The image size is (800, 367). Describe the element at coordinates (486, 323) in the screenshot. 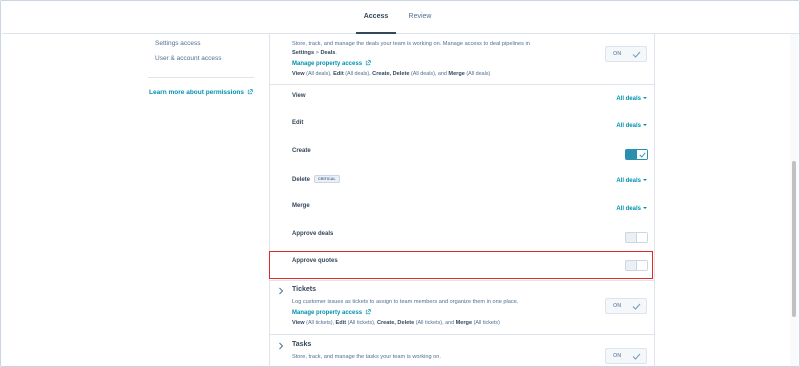

I see `summary-merge-scope: (All tickets)` at that location.